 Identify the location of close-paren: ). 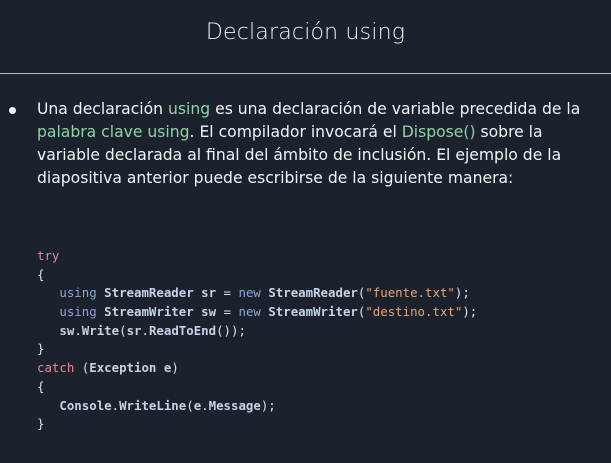
(175, 368).